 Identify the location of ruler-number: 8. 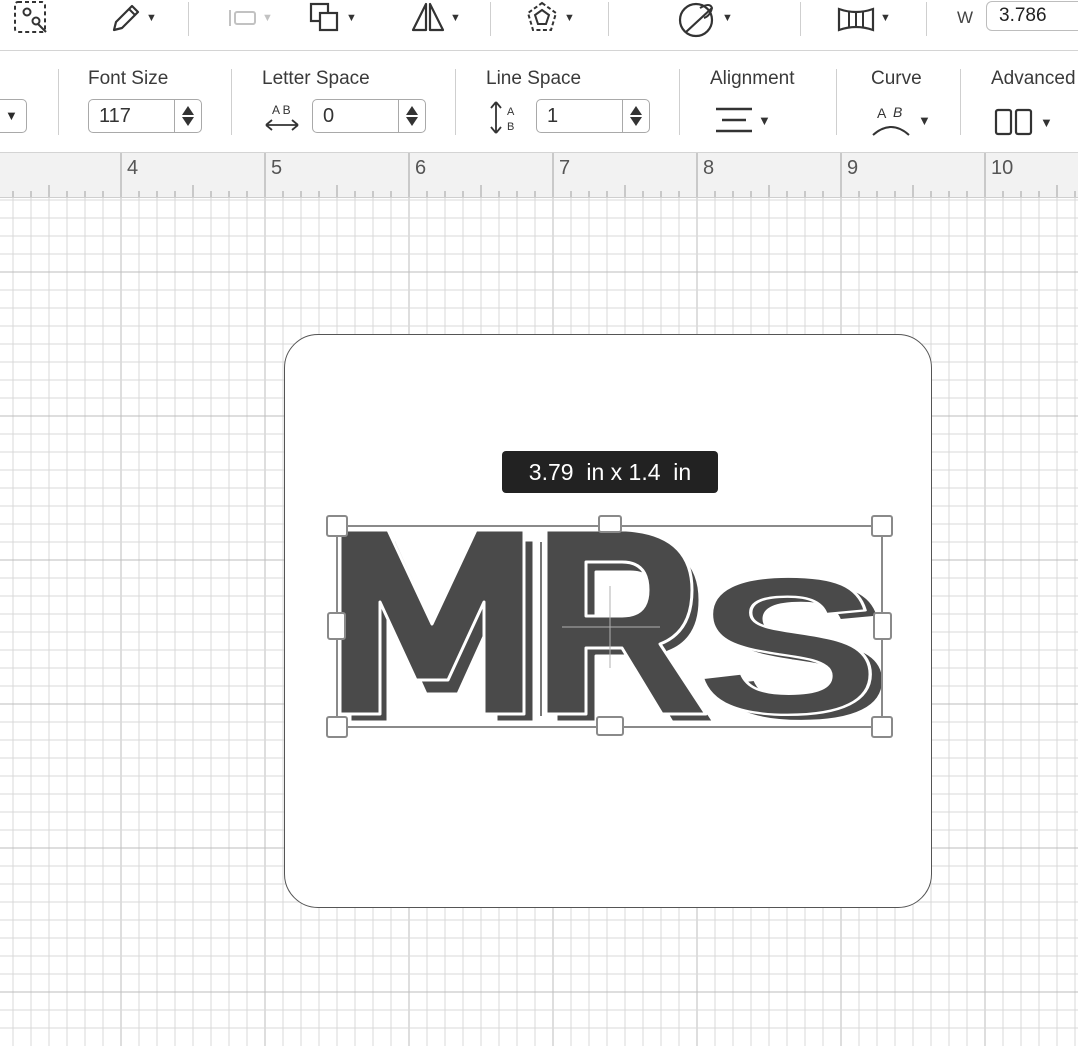
(709, 168).